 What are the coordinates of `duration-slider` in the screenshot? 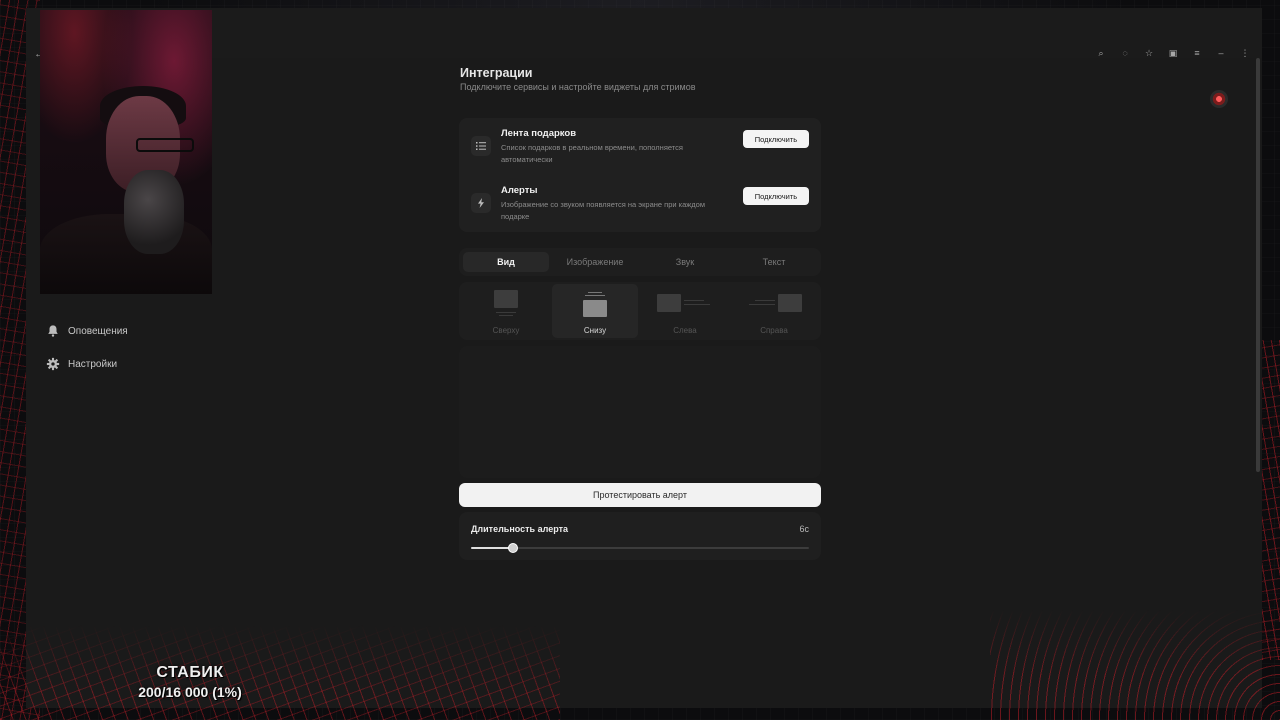 It's located at (640, 548).